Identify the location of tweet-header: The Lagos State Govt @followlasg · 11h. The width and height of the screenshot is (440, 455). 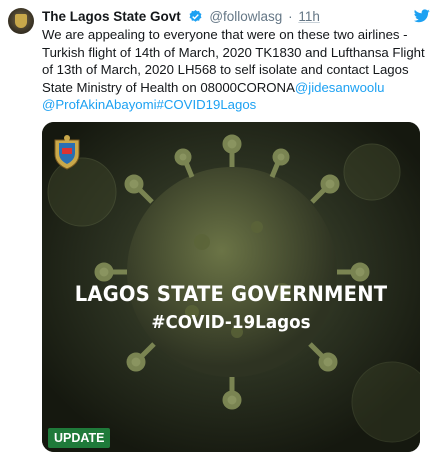
(181, 17).